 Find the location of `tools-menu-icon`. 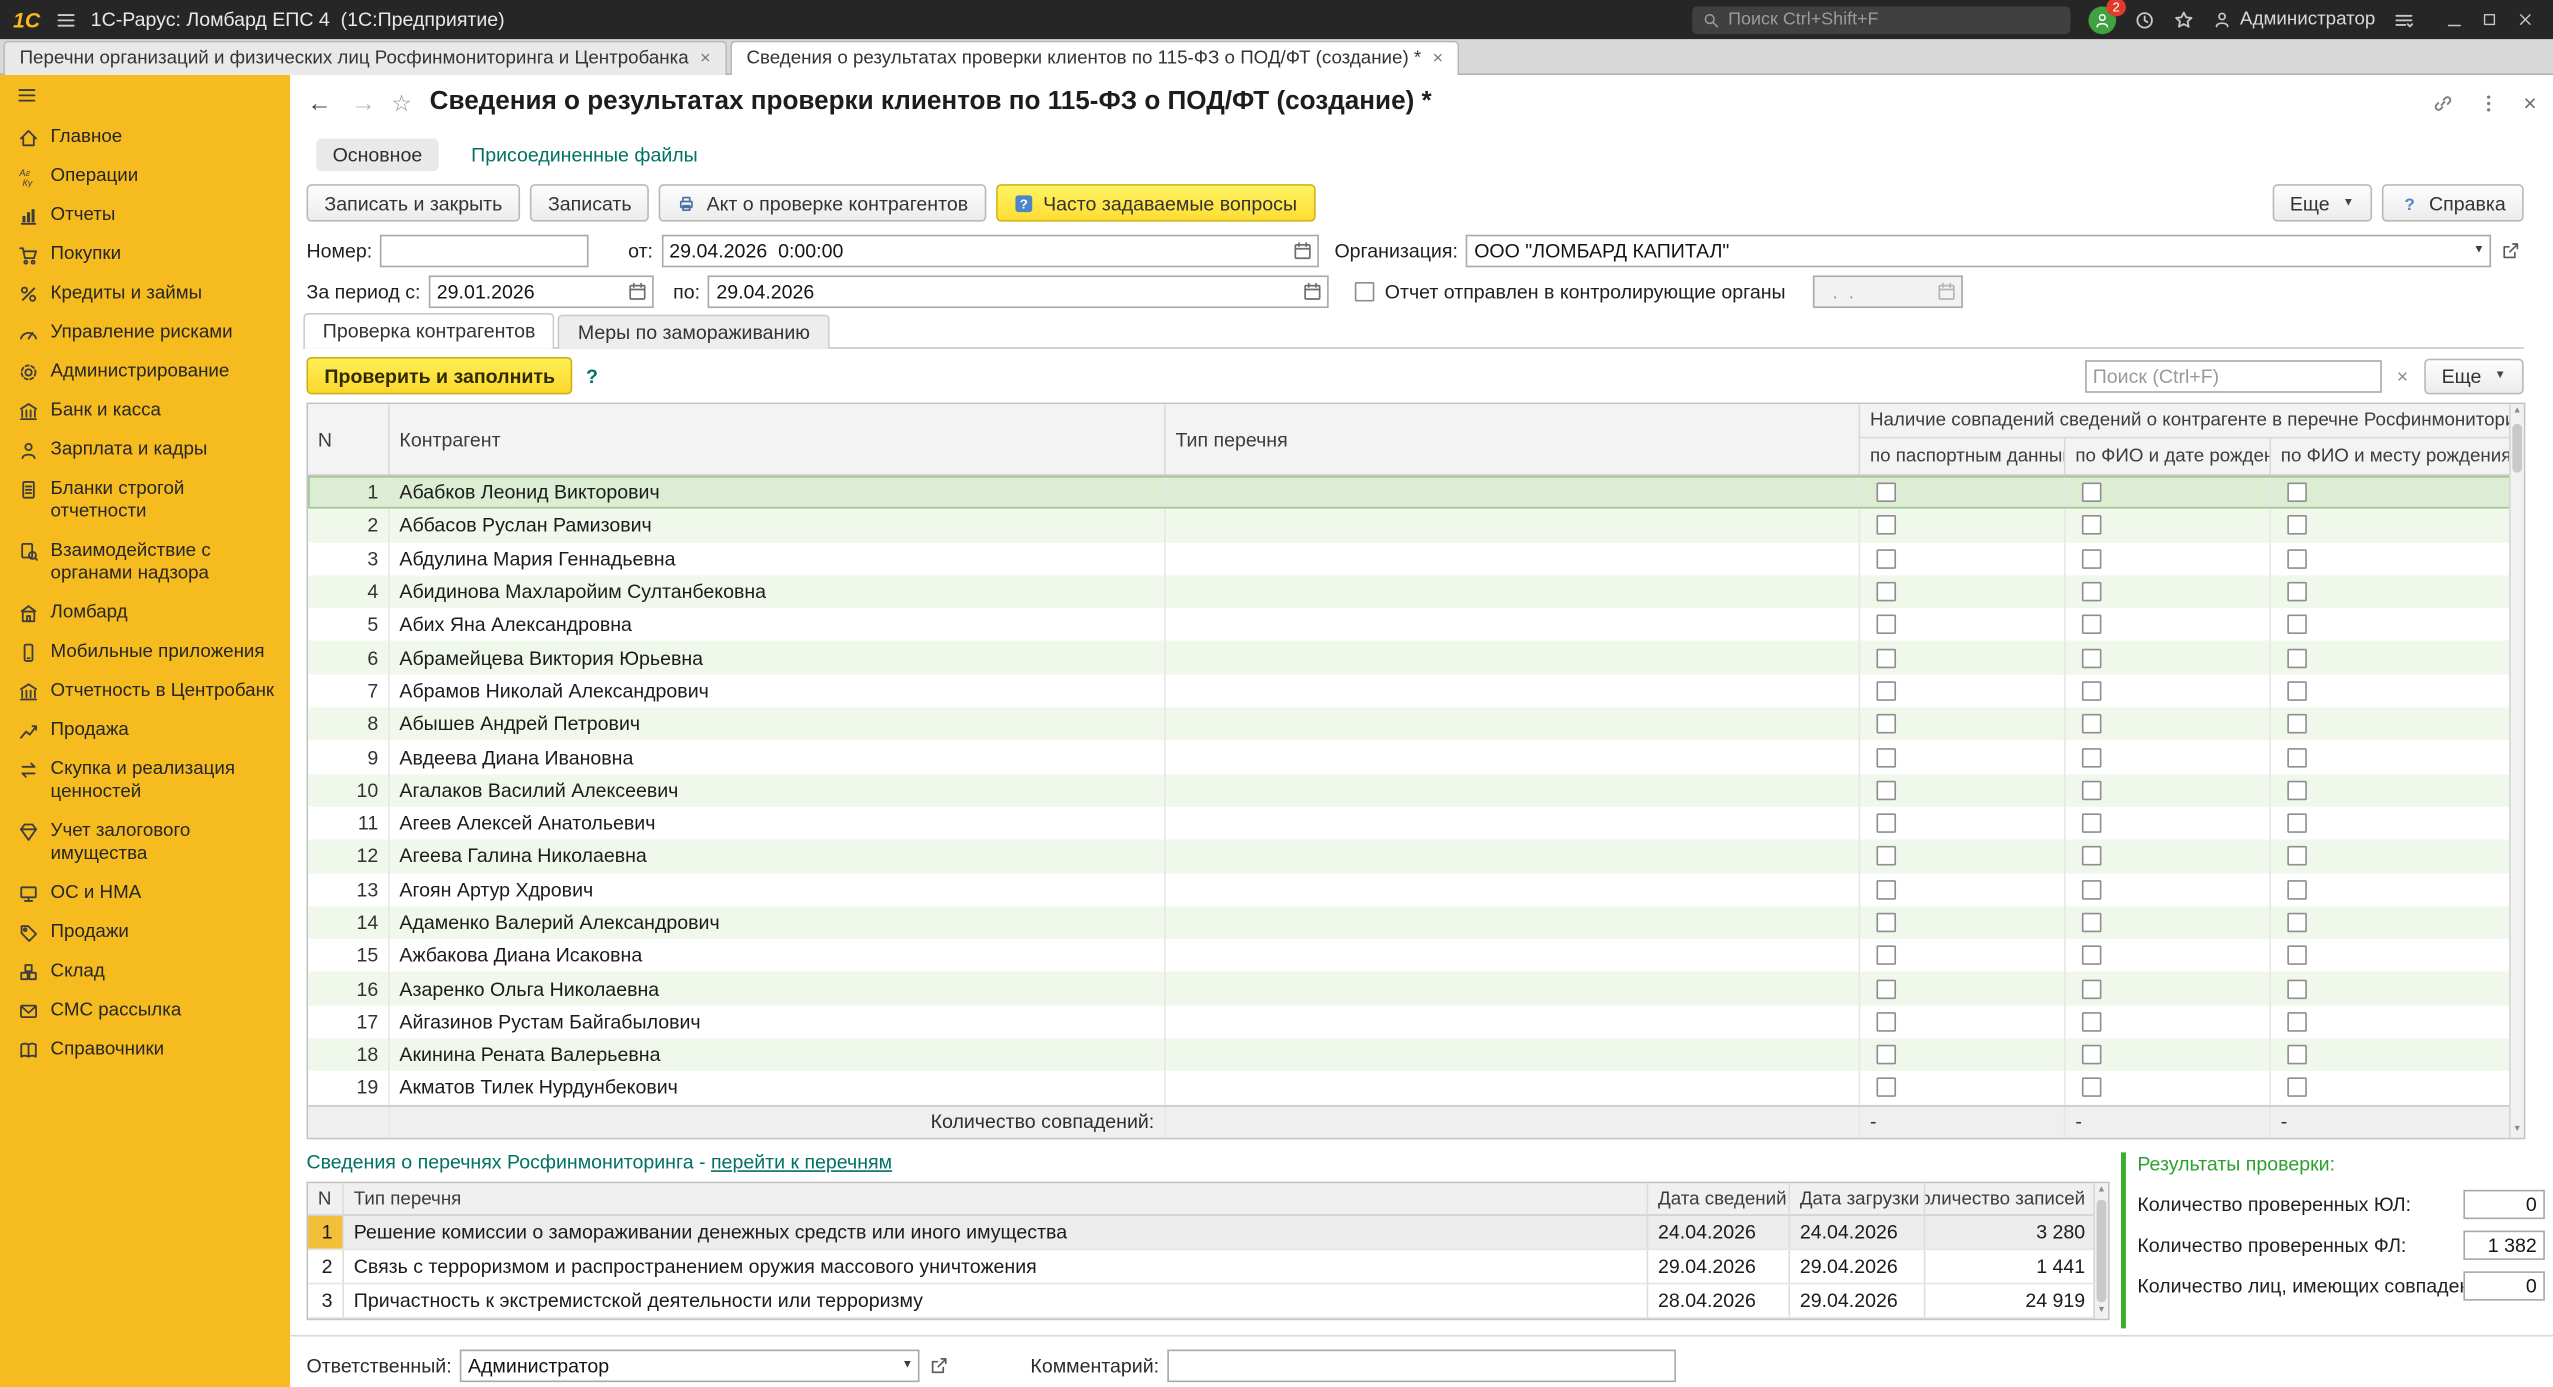

tools-menu-icon is located at coordinates (2403, 19).